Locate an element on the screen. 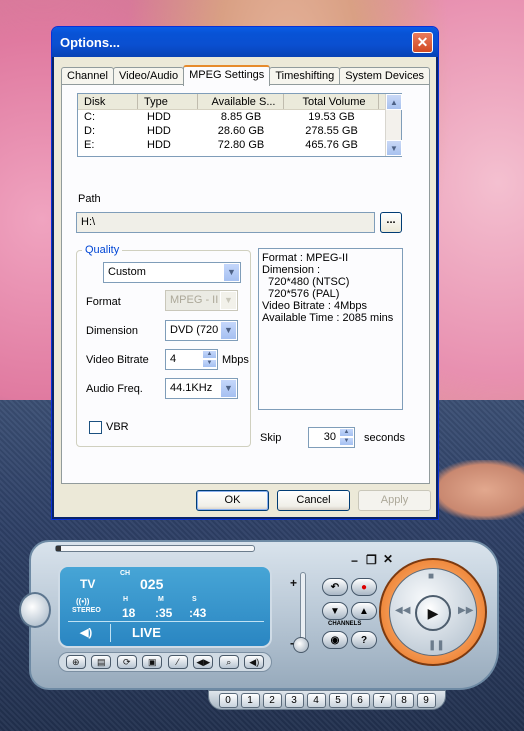 The height and width of the screenshot is (731, 524). quality-group-label: Quality is located at coordinates (102, 250).